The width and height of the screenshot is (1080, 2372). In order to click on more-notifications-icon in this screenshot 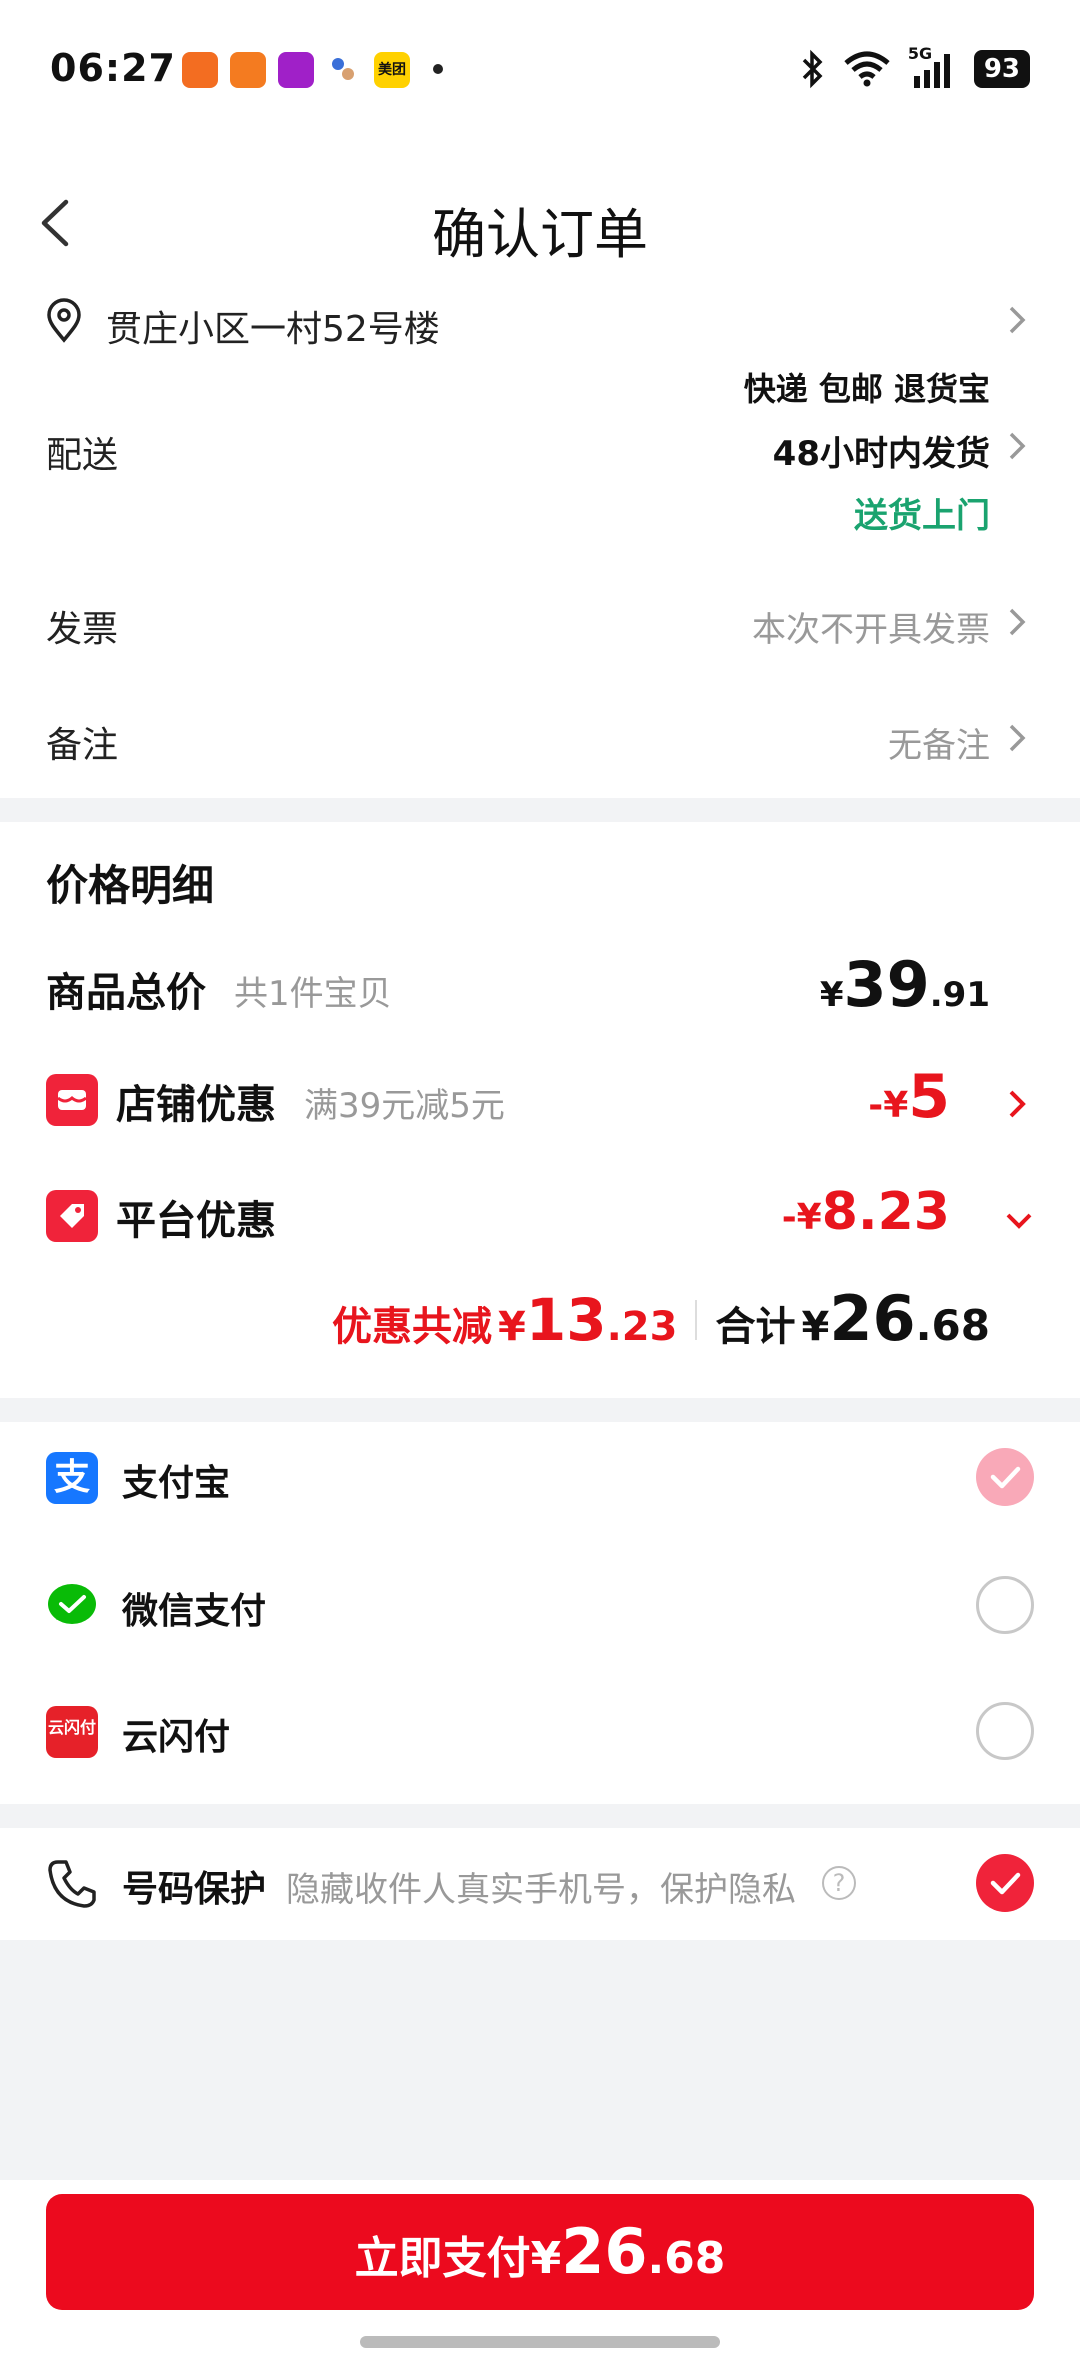, I will do `click(438, 69)`.